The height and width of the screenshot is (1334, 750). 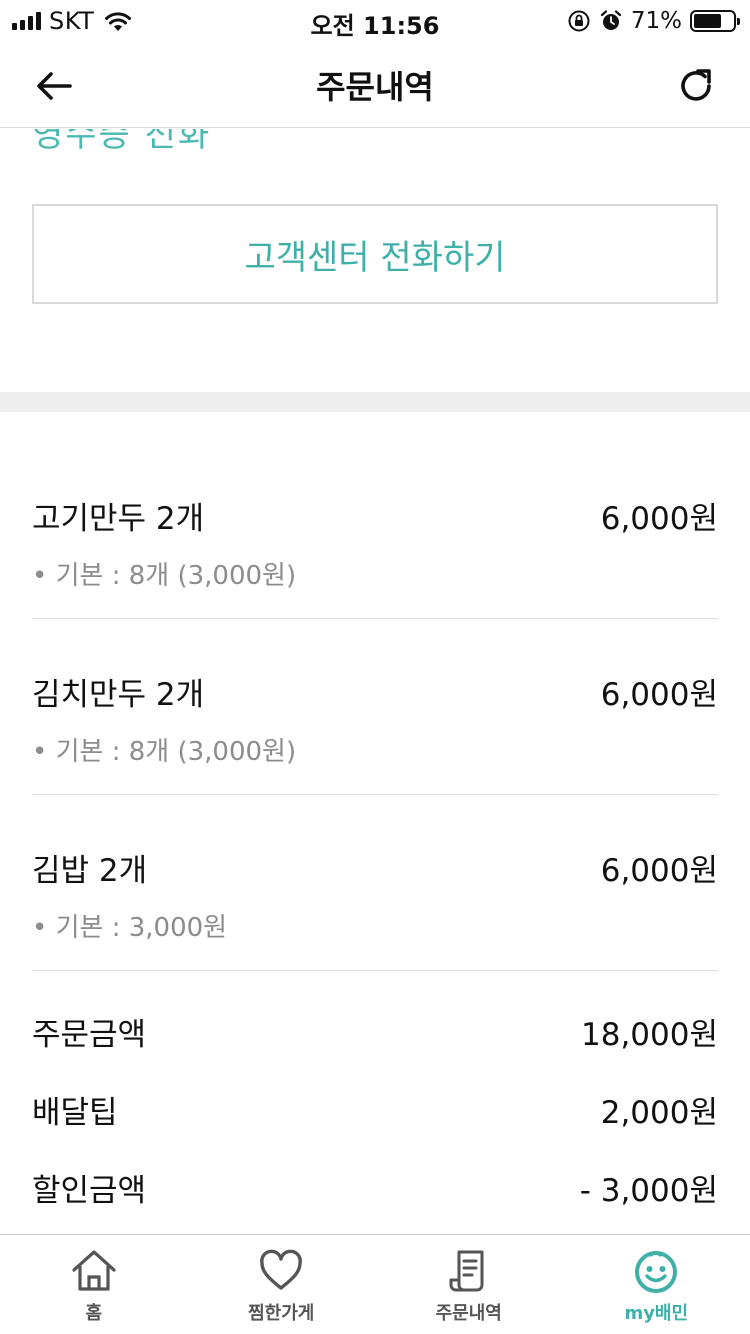 I want to click on heart-icon, so click(x=281, y=1269).